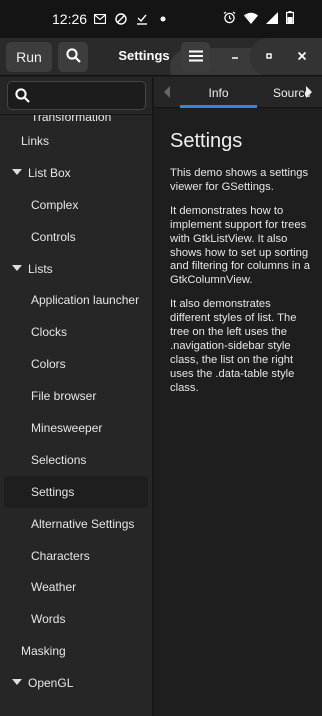  I want to click on tab-label: Info, so click(218, 92).